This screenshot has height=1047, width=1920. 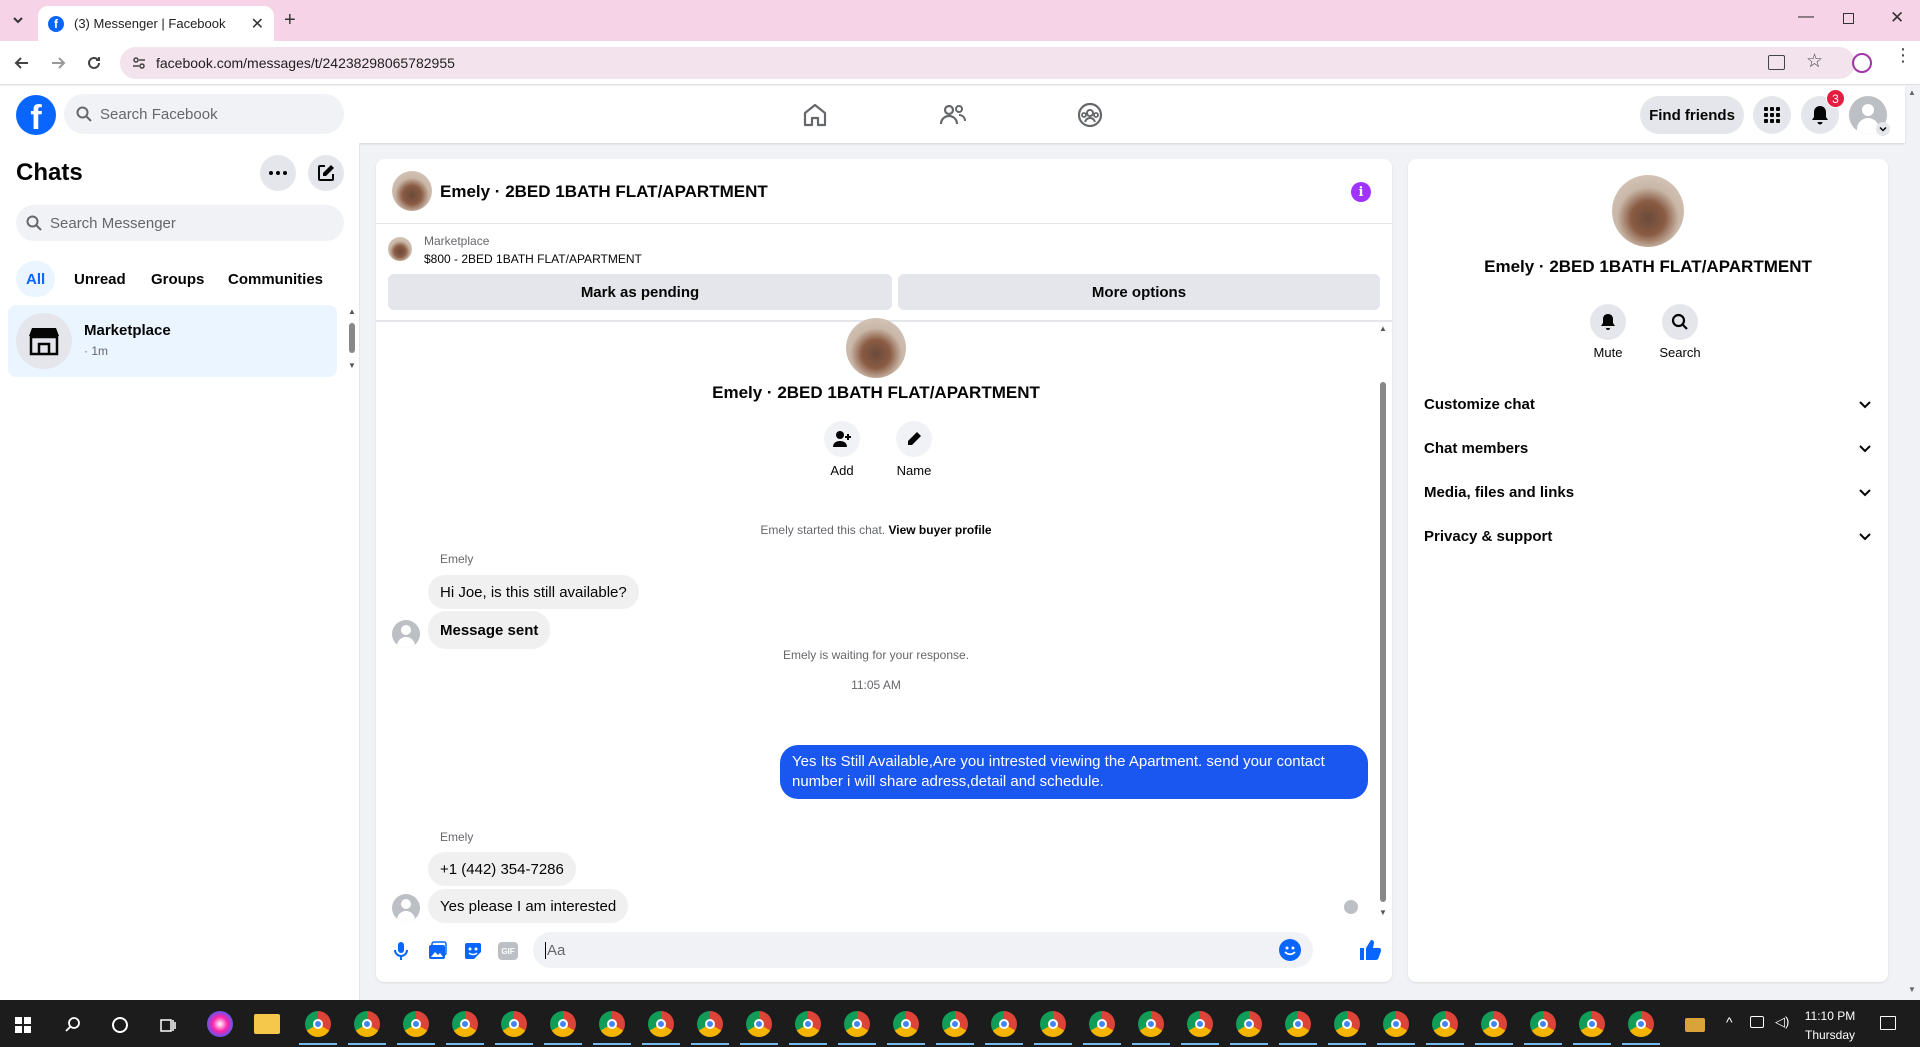 I want to click on task-view-icon, so click(x=168, y=1025).